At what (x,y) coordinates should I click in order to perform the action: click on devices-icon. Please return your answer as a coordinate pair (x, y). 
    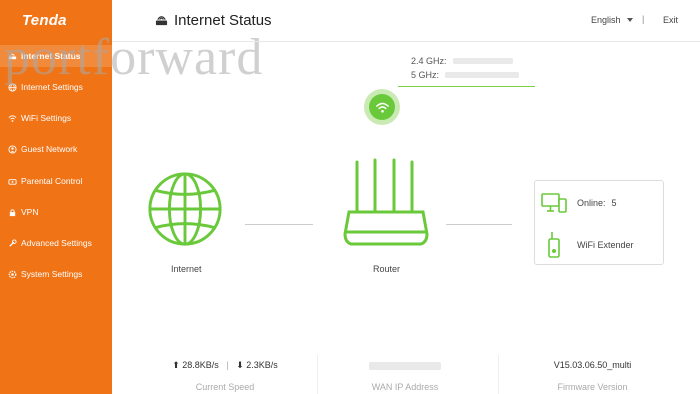
    Looking at the image, I should click on (554, 203).